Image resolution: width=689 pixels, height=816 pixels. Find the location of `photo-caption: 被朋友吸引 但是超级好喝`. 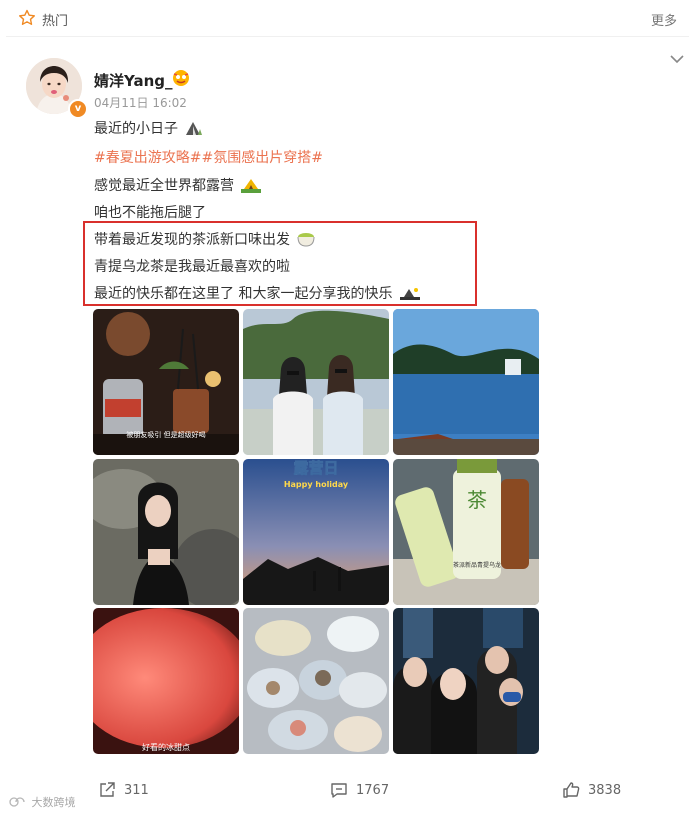

photo-caption: 被朋友吸引 但是超级好喝 is located at coordinates (165, 434).